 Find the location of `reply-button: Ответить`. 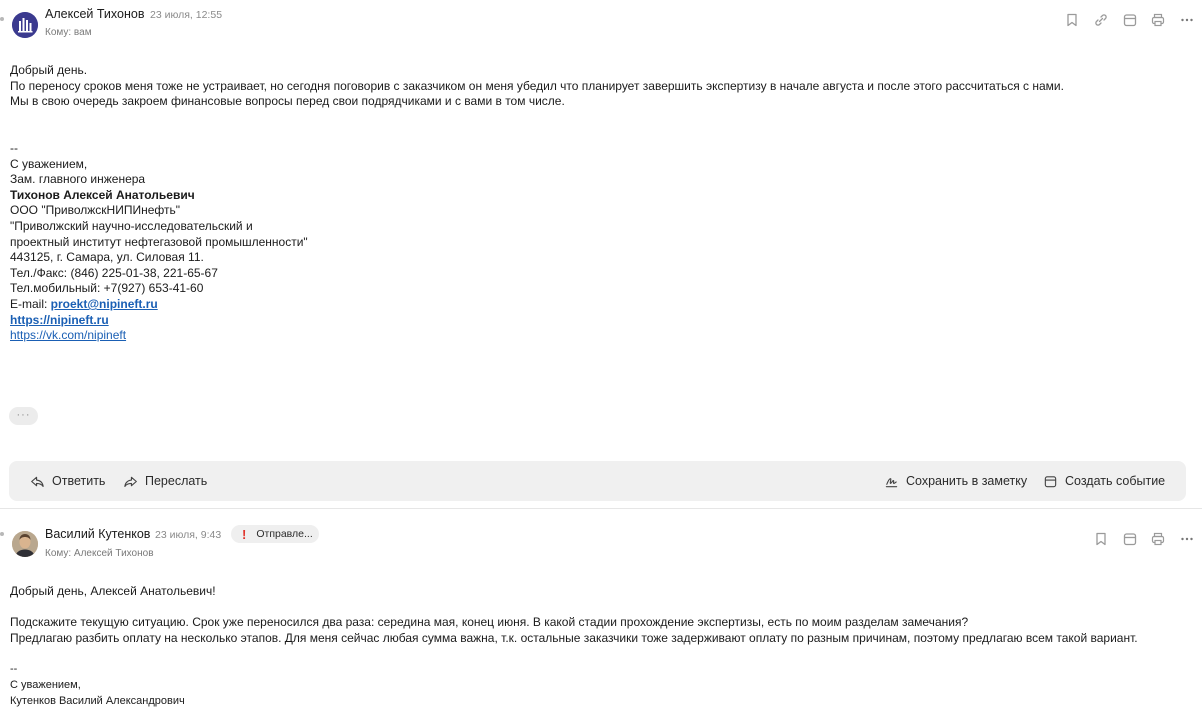

reply-button: Ответить is located at coordinates (67, 481).